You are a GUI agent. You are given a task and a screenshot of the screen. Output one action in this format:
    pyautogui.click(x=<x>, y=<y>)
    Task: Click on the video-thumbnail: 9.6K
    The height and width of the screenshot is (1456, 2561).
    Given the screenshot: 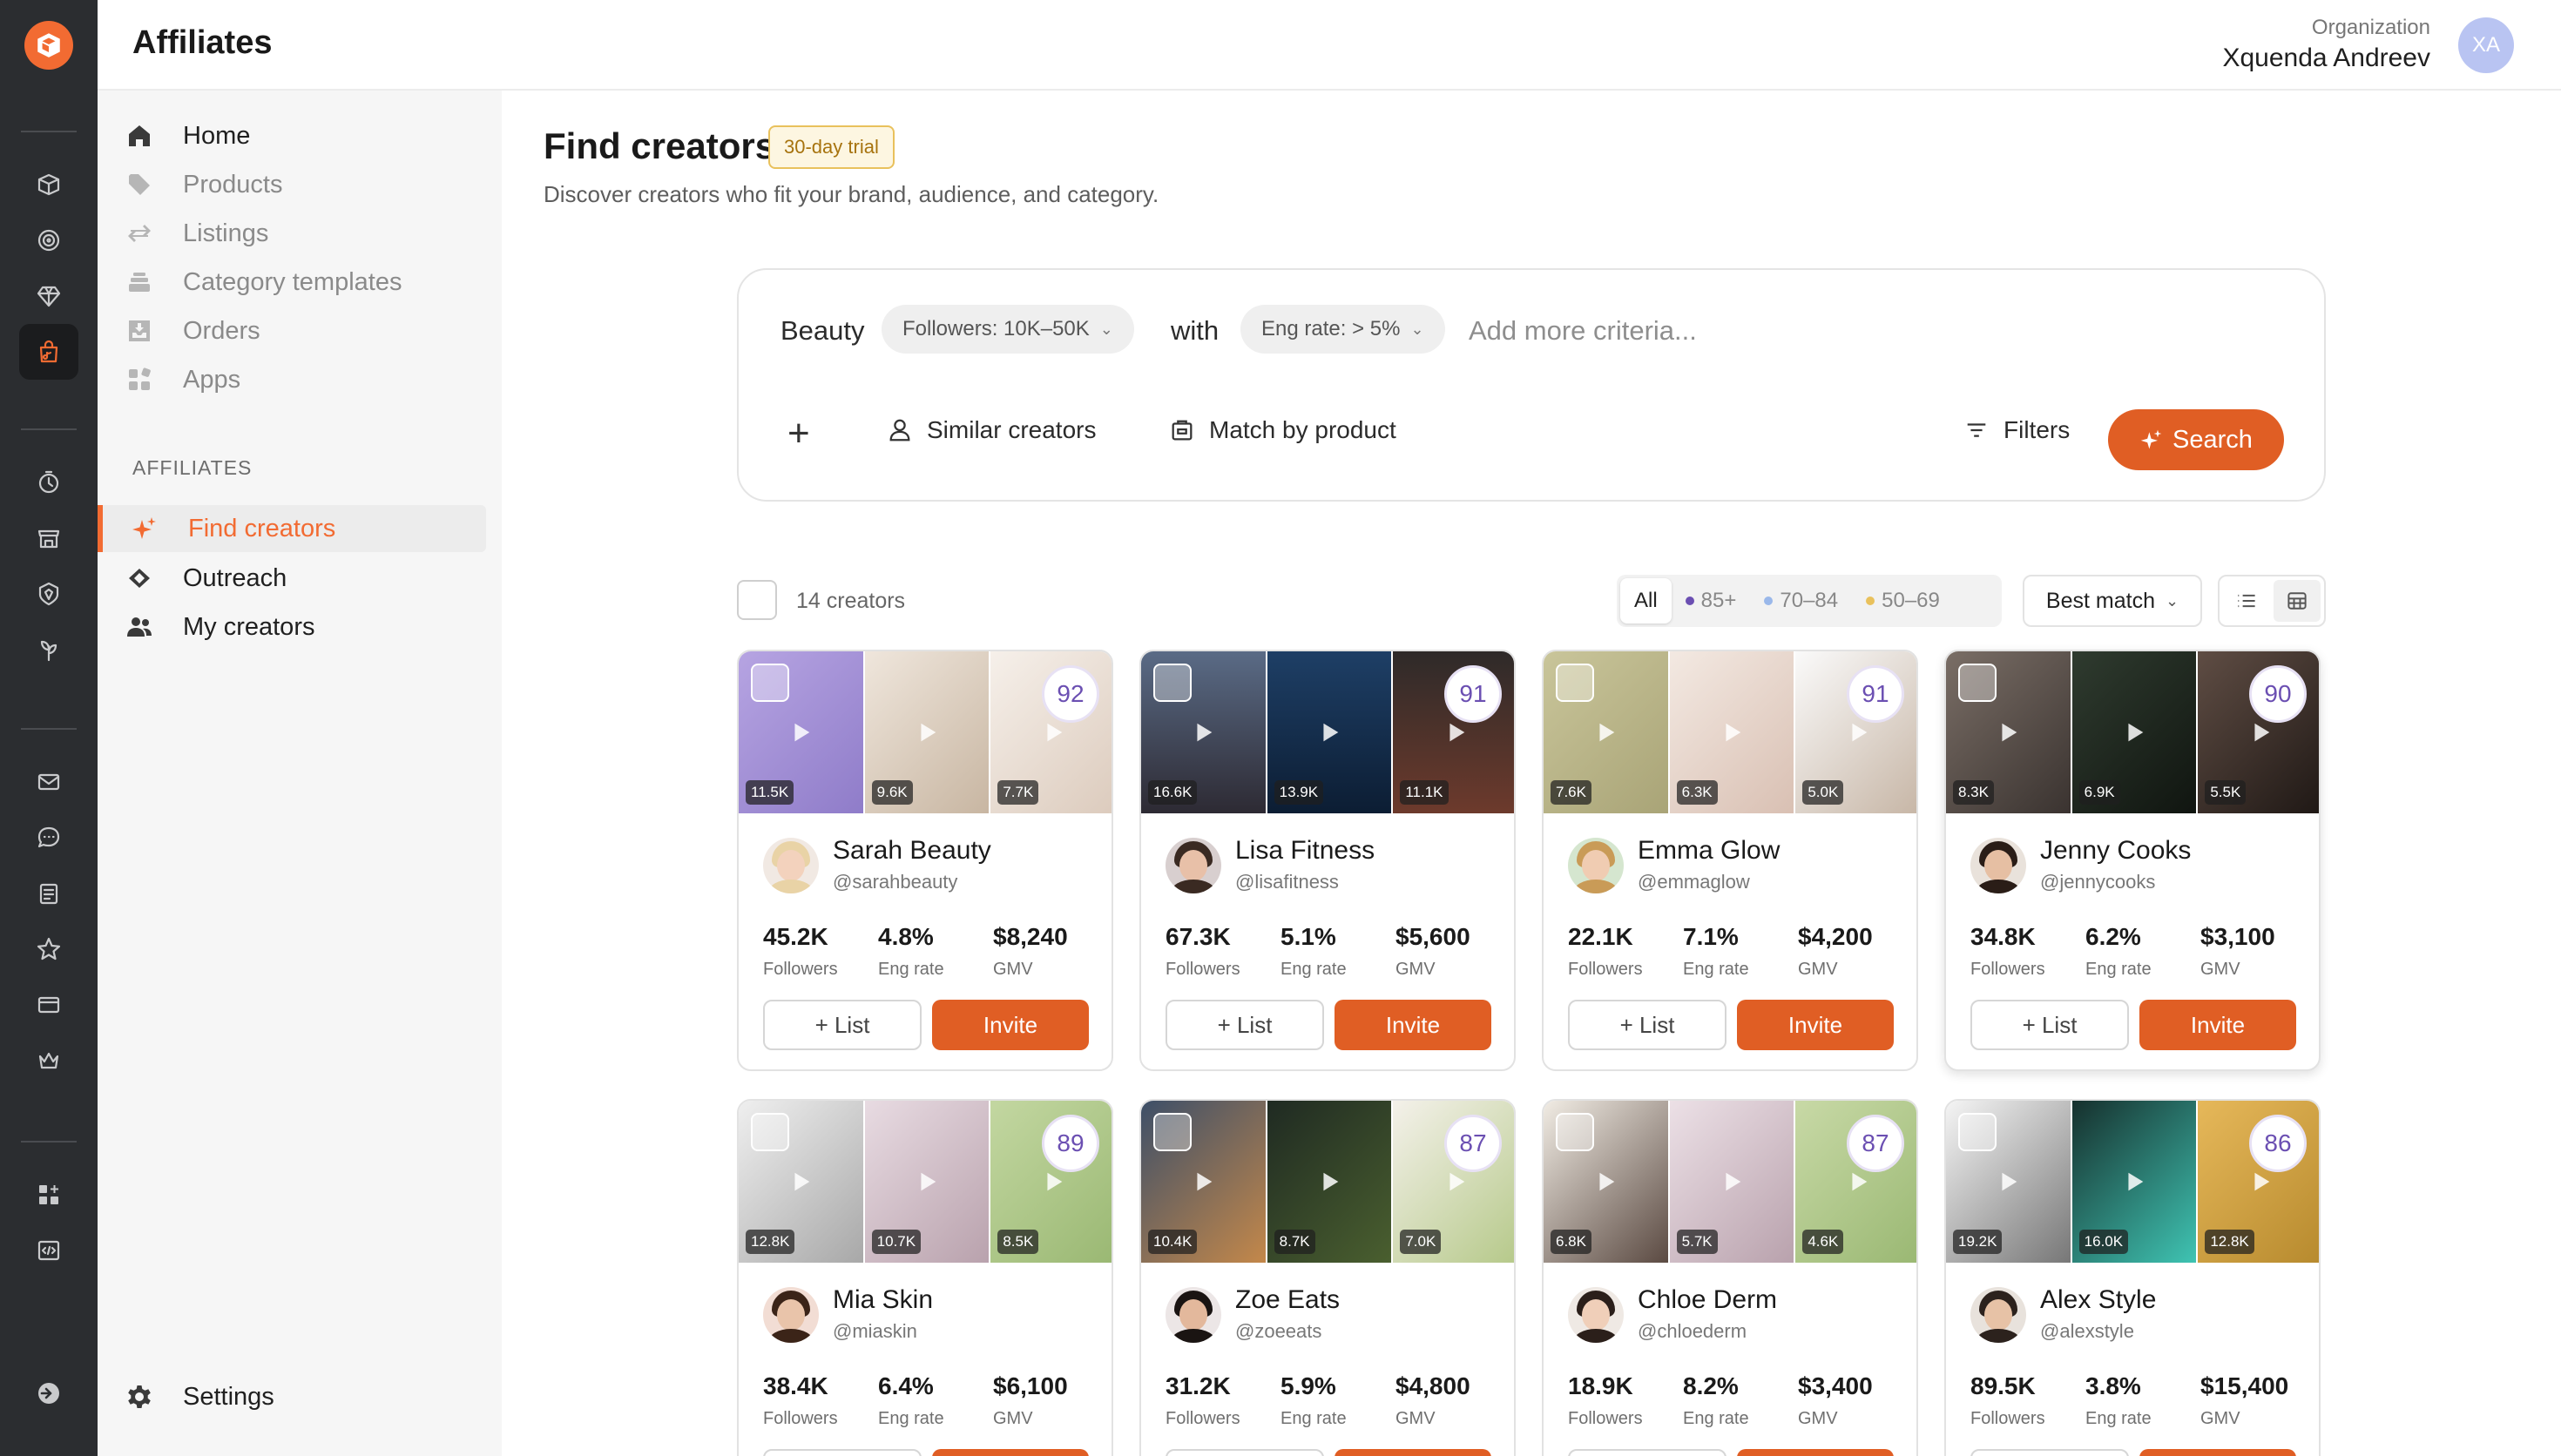 What is the action you would take?
    pyautogui.click(x=926, y=732)
    